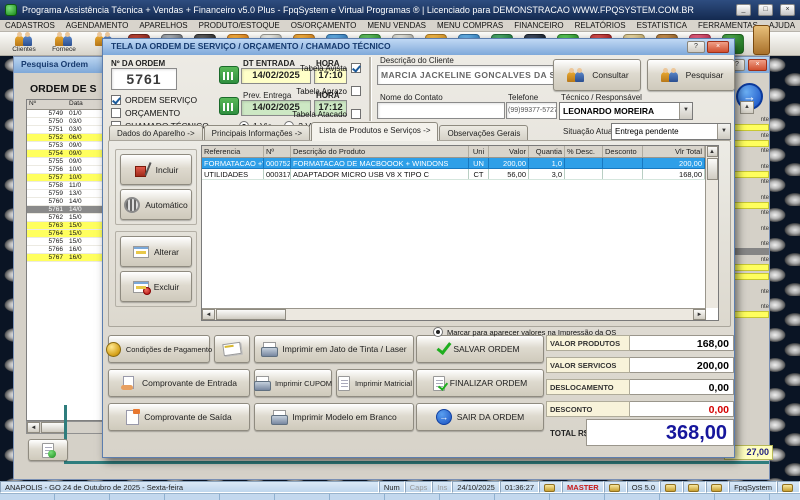  I want to click on comprovante-entrada-button: Comprovante de Entrada, so click(179, 383).